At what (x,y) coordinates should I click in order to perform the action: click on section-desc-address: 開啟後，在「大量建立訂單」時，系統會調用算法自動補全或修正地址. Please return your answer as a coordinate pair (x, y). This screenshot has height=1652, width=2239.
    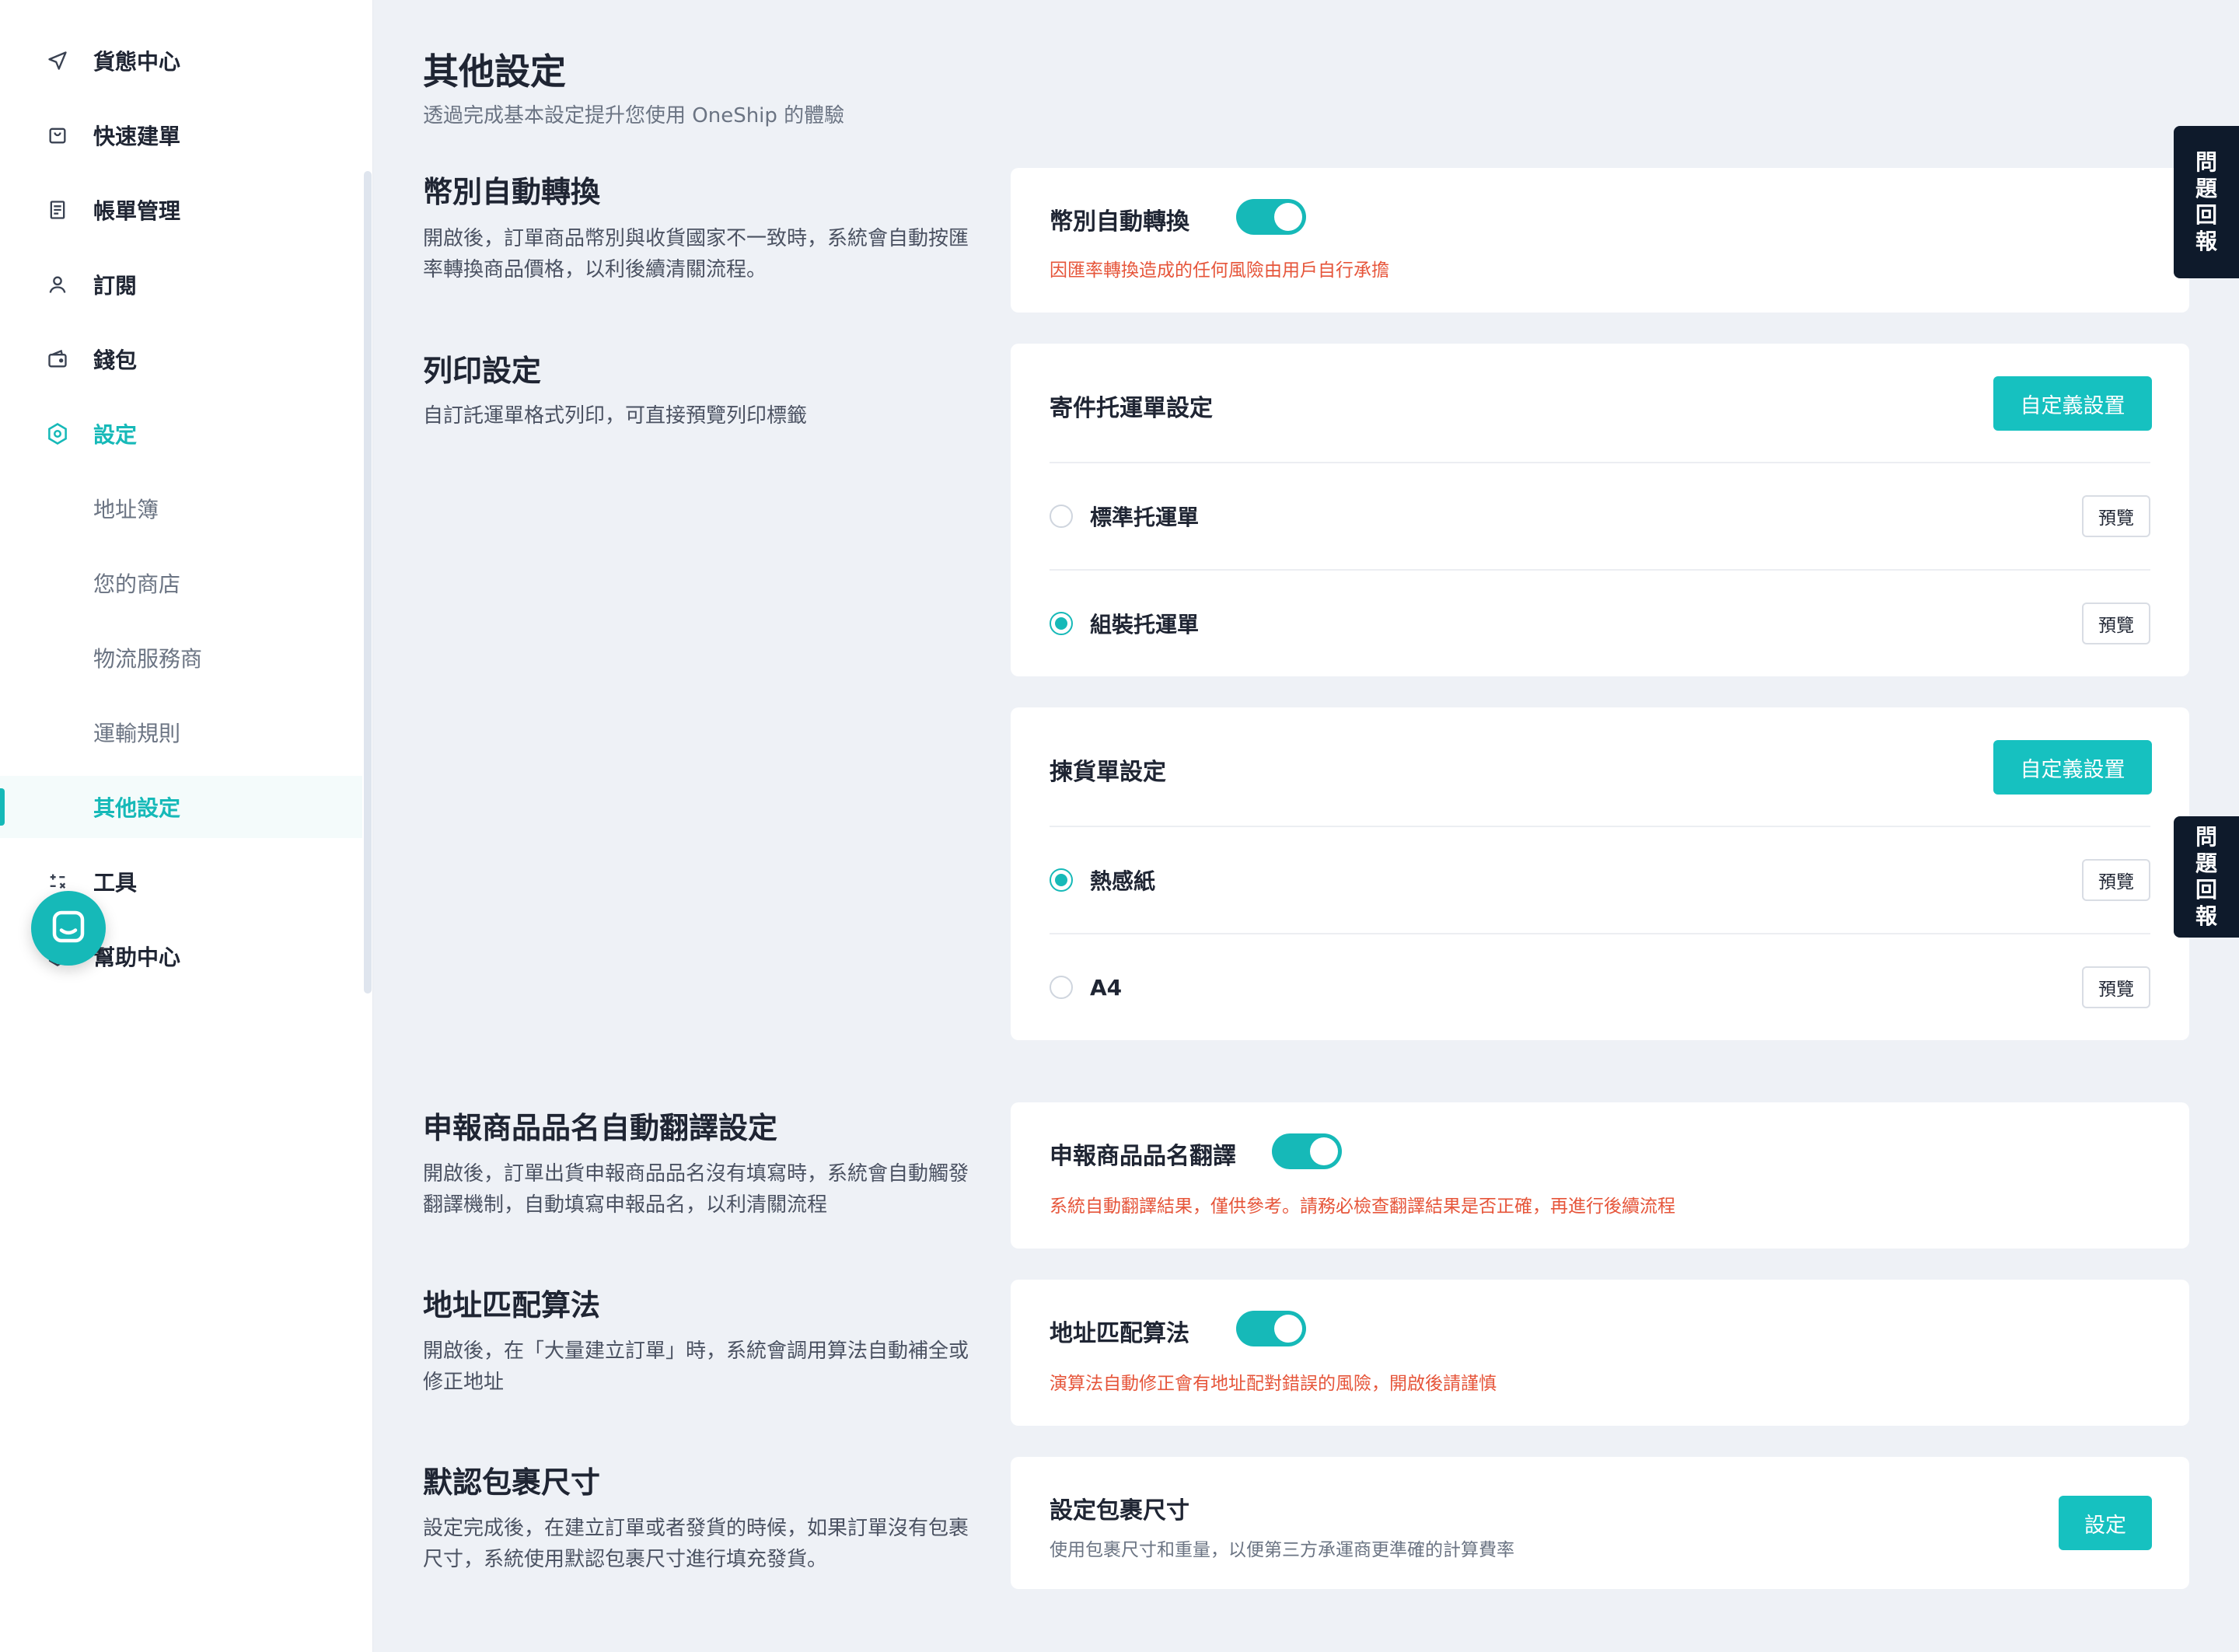
    Looking at the image, I should click on (696, 1366).